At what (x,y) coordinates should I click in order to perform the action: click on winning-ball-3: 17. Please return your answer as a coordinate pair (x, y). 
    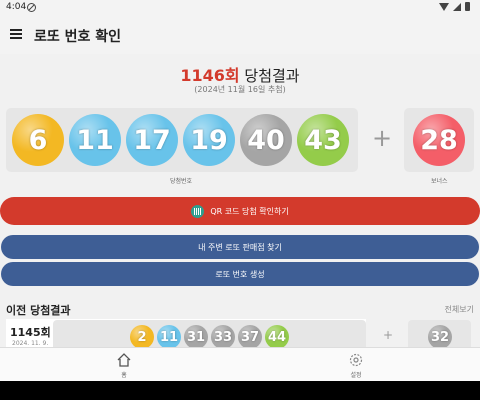
    Looking at the image, I should click on (152, 140).